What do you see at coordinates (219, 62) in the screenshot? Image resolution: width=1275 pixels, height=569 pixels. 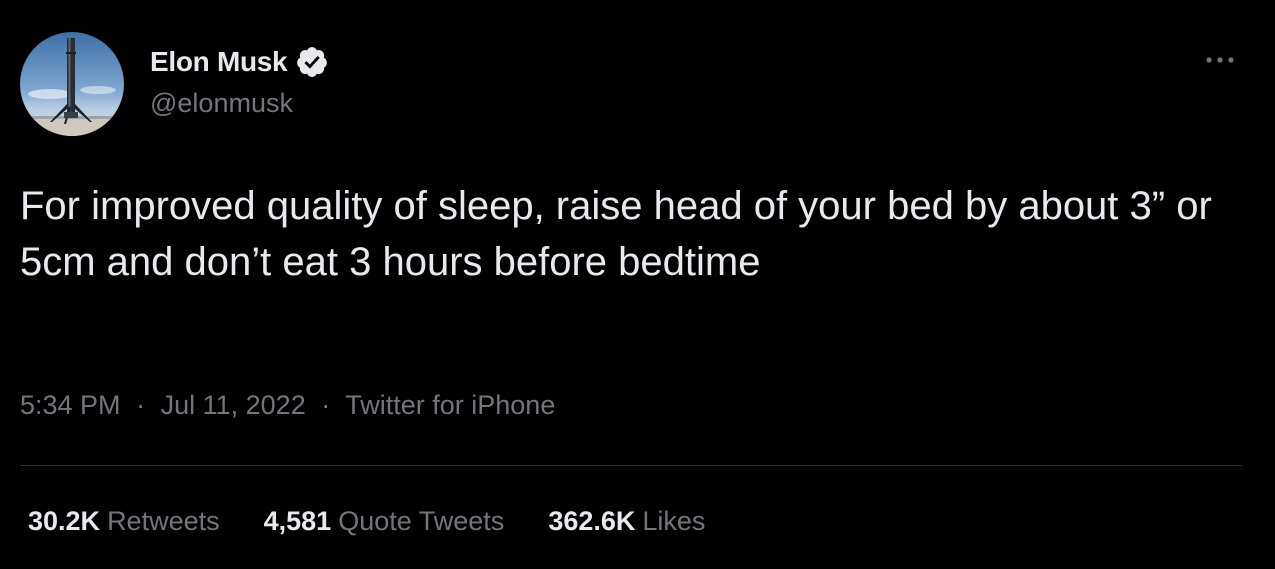 I see `display-name: Elon Musk` at bounding box center [219, 62].